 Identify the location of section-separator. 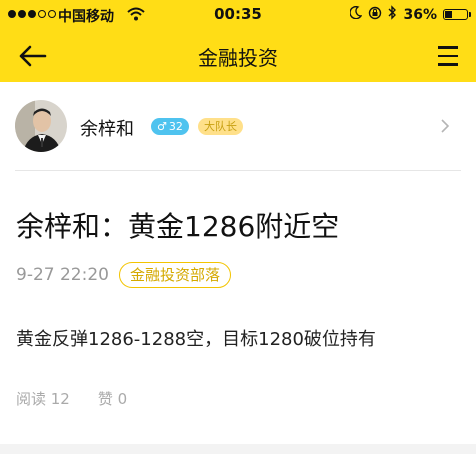
(238, 449).